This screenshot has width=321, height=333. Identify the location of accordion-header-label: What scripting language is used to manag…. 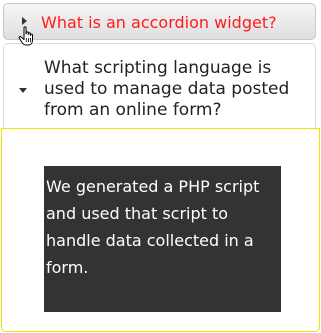
(167, 89).